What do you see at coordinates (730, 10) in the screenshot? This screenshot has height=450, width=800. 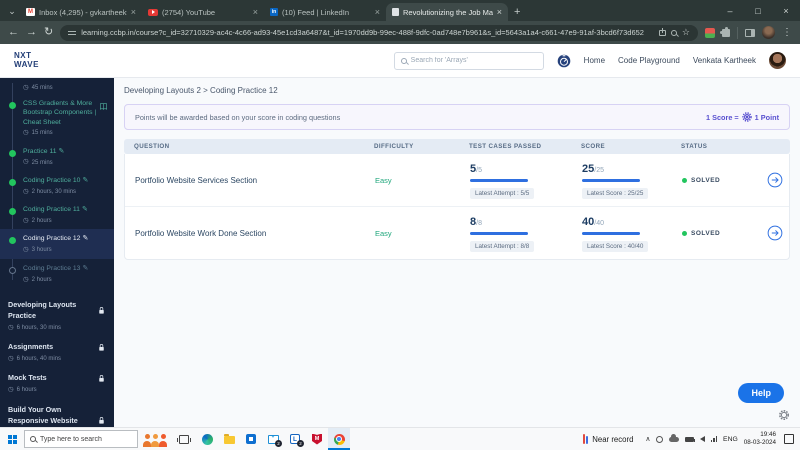 I see `minimize-button: –` at bounding box center [730, 10].